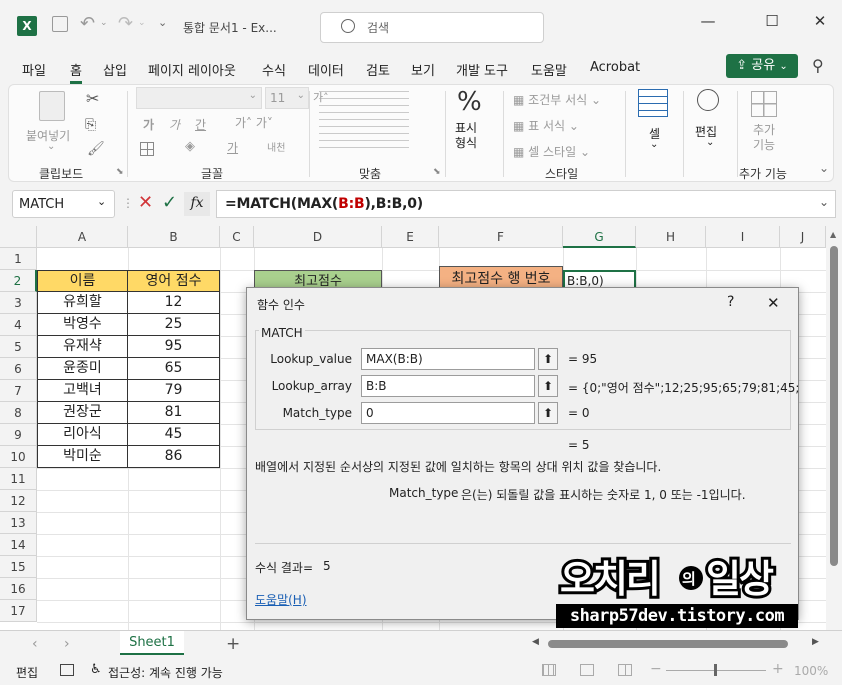  Describe the element at coordinates (18, 347) in the screenshot. I see `row-header-5: 5` at that location.